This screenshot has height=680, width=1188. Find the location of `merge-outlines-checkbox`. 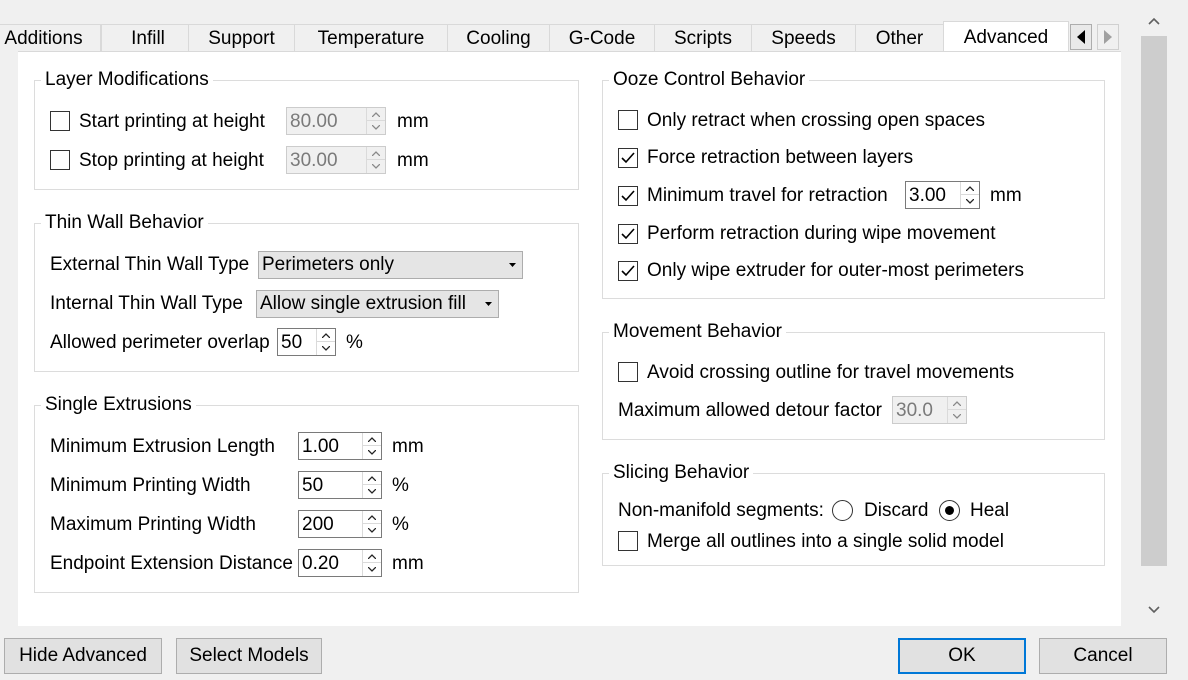

merge-outlines-checkbox is located at coordinates (628, 541).